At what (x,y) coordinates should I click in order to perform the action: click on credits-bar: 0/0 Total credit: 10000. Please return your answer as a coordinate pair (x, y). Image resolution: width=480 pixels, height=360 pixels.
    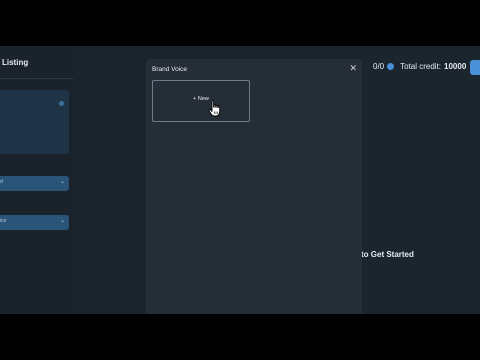
    Looking at the image, I should click on (419, 66).